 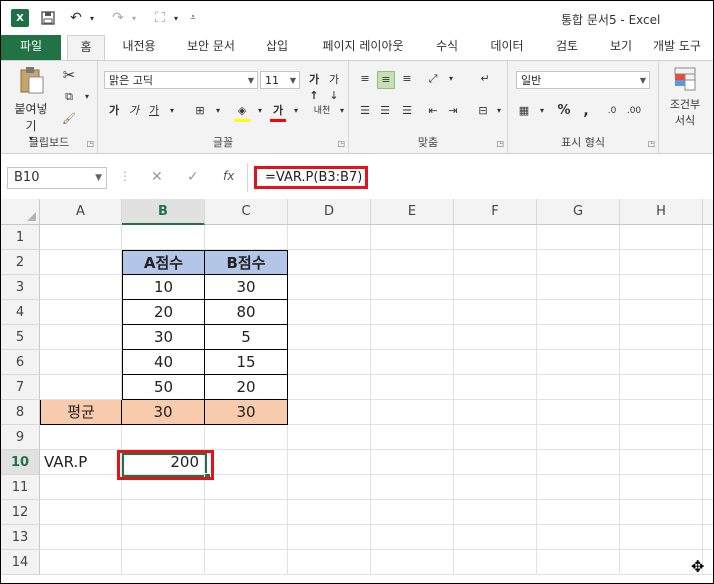 I want to click on qat-dropdown-icon: ▾, so click(x=176, y=18).